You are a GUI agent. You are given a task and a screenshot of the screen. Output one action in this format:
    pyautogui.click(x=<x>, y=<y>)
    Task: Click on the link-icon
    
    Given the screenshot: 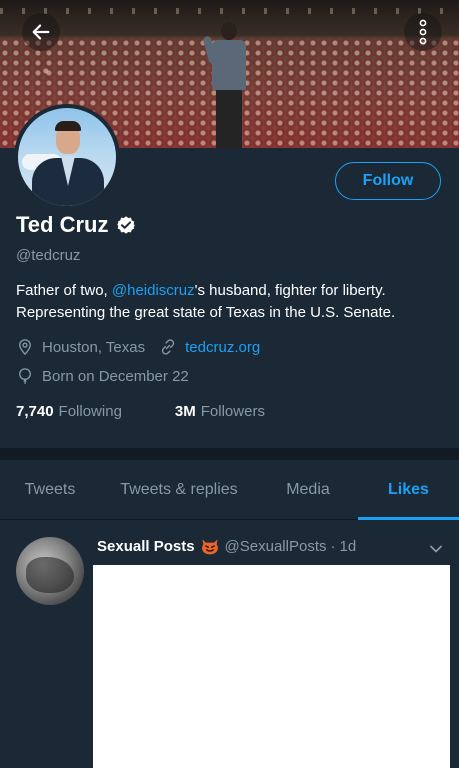 What is the action you would take?
    pyautogui.click(x=168, y=347)
    